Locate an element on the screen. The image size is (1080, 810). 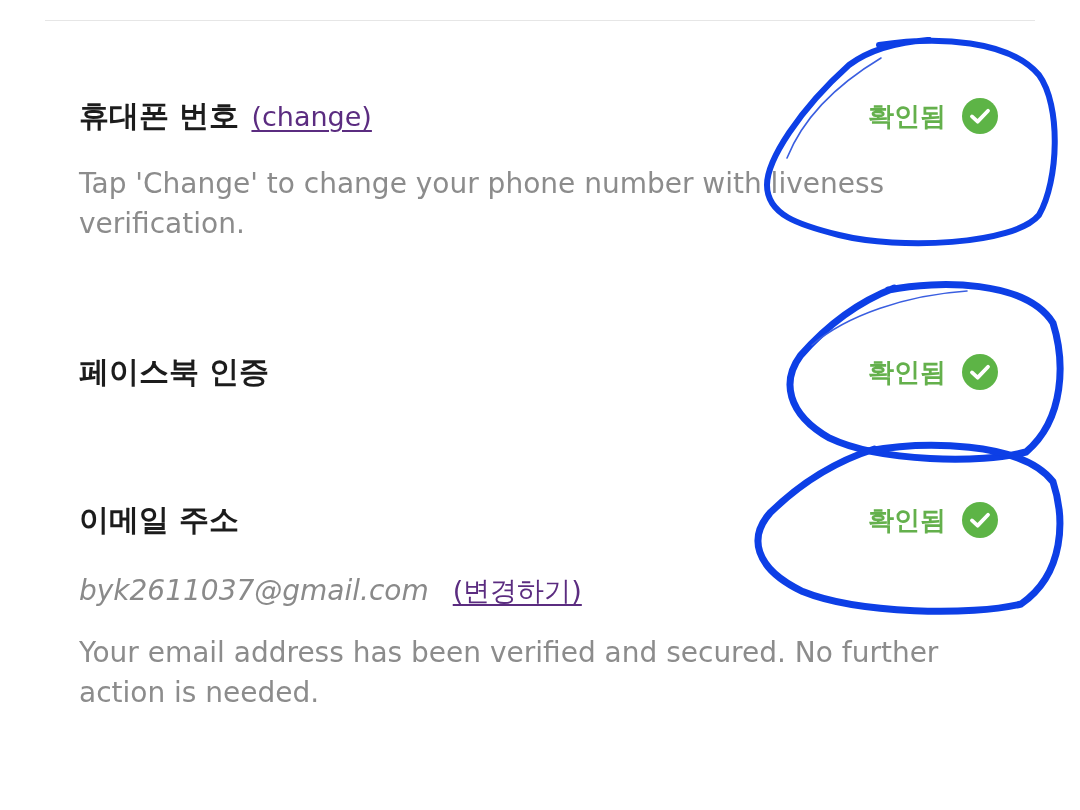
setting-title: 휴대폰 번호 is located at coordinates (159, 115).